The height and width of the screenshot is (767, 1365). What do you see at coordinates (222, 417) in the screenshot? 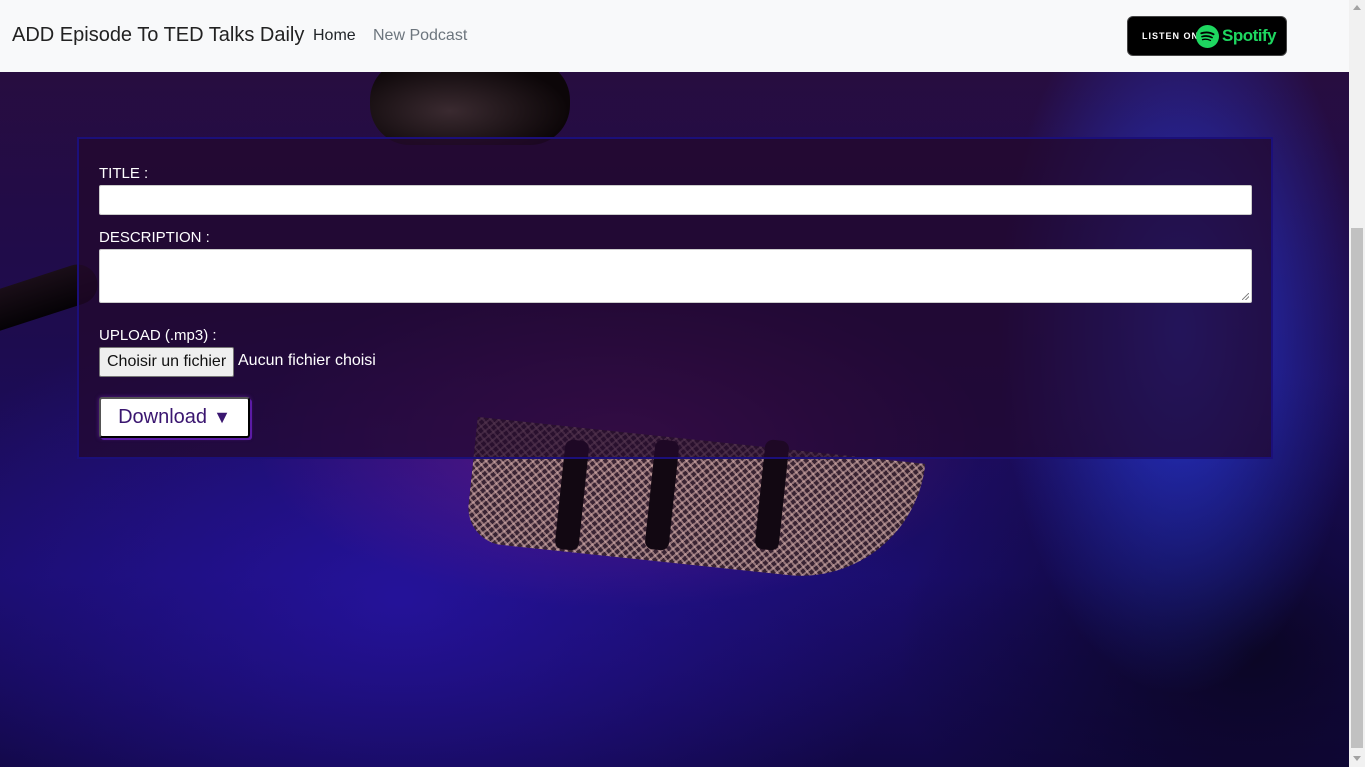
I see `caret-down-icon: ▼` at bounding box center [222, 417].